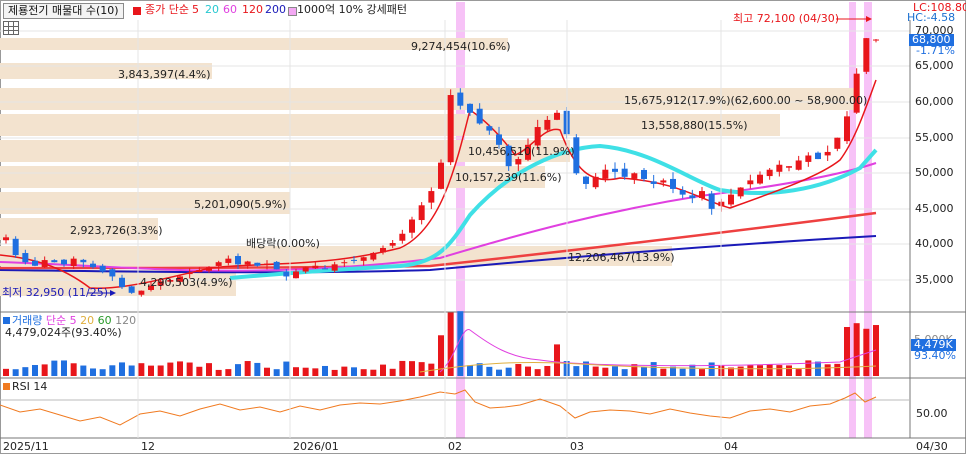 Image resolution: width=966 pixels, height=454 pixels. What do you see at coordinates (577, 446) in the screenshot?
I see `date-tick: 03` at bounding box center [577, 446].